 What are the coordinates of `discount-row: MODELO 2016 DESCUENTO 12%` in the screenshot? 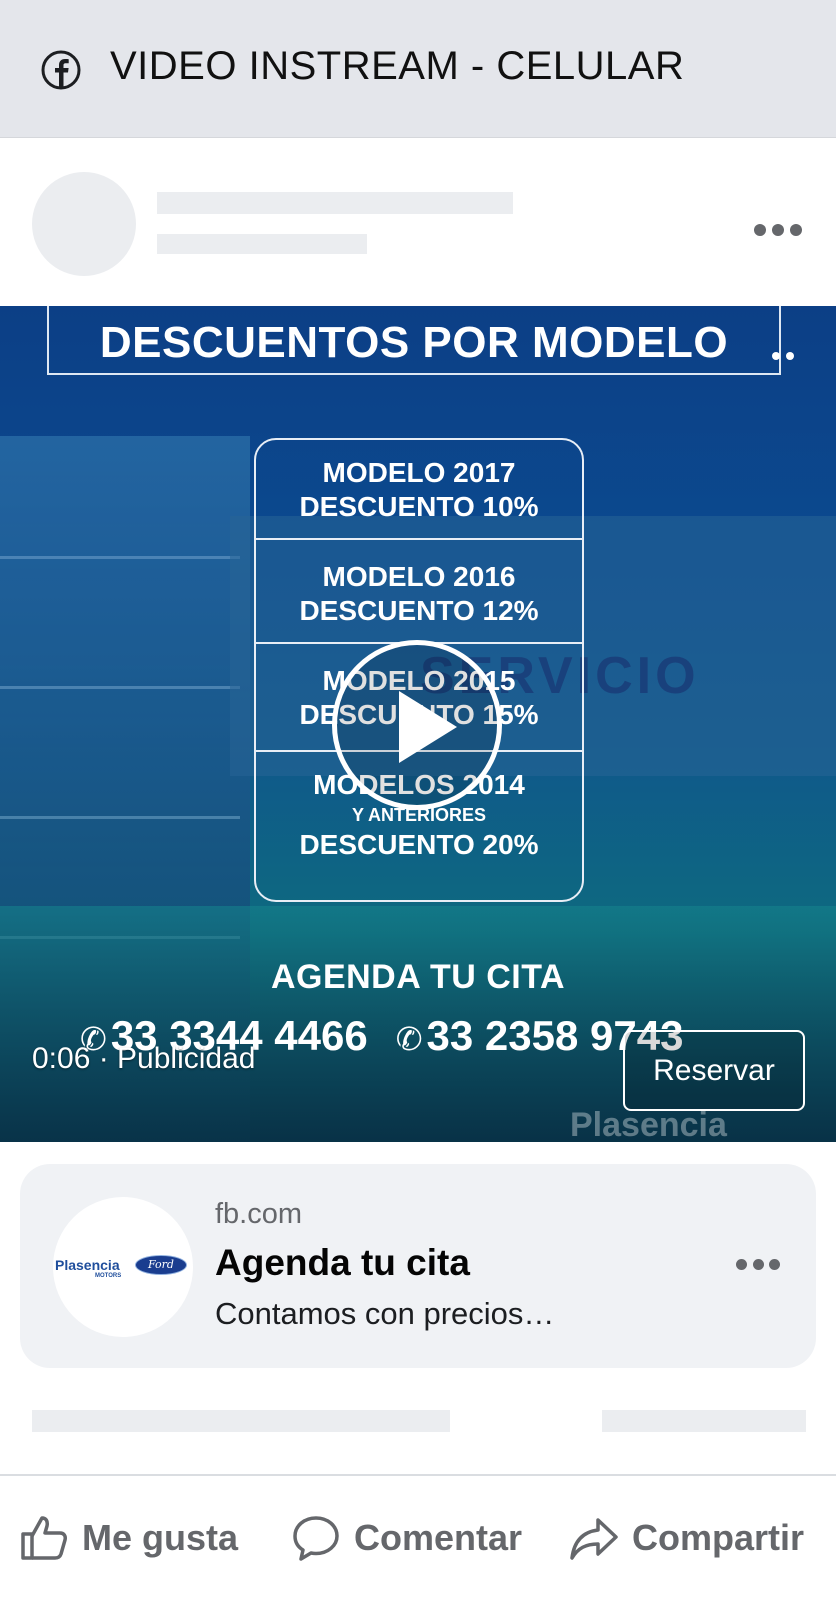 It's located at (419, 594).